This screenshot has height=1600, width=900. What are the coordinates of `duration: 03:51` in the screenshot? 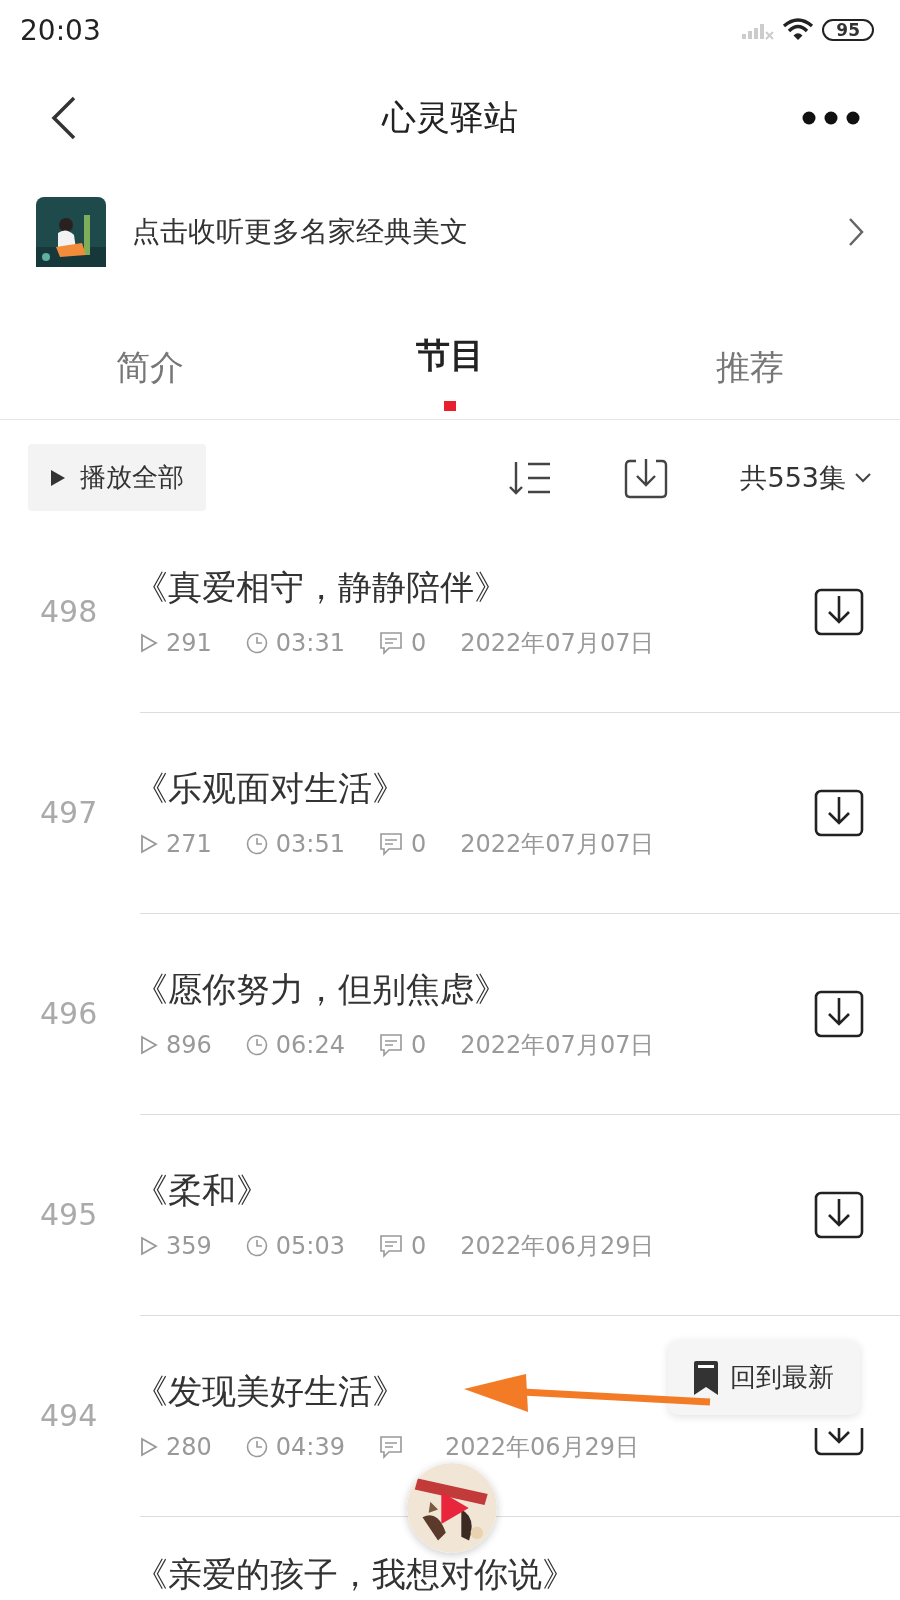 It's located at (310, 843).